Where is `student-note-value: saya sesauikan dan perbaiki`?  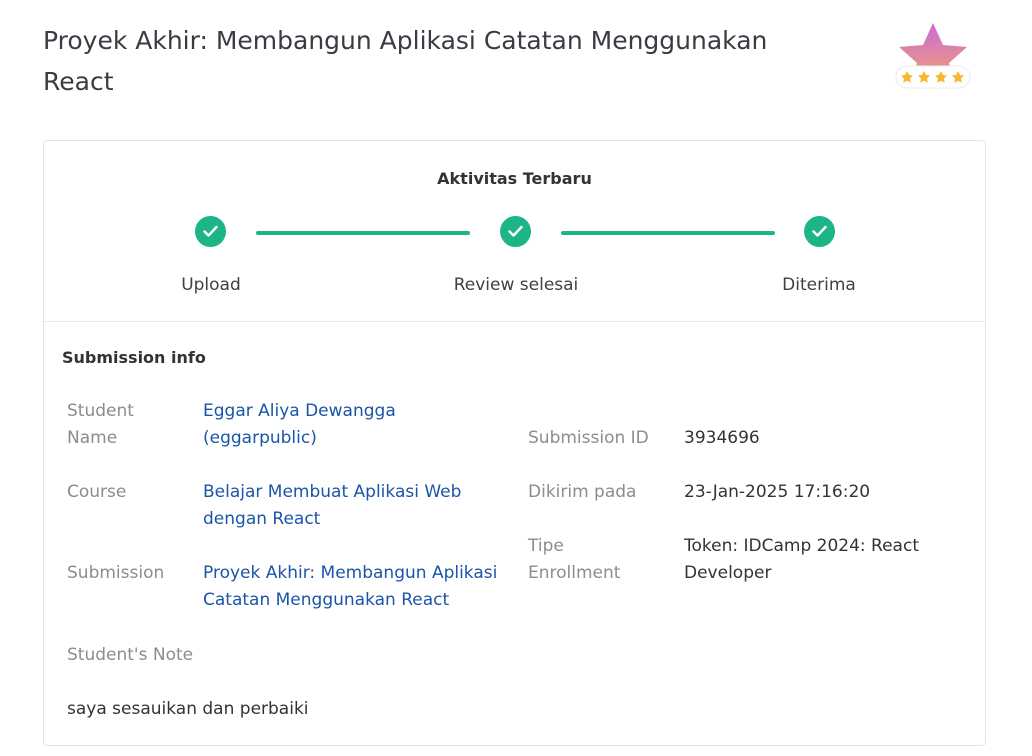
student-note-value: saya sesauikan dan perbaiki is located at coordinates (188, 709).